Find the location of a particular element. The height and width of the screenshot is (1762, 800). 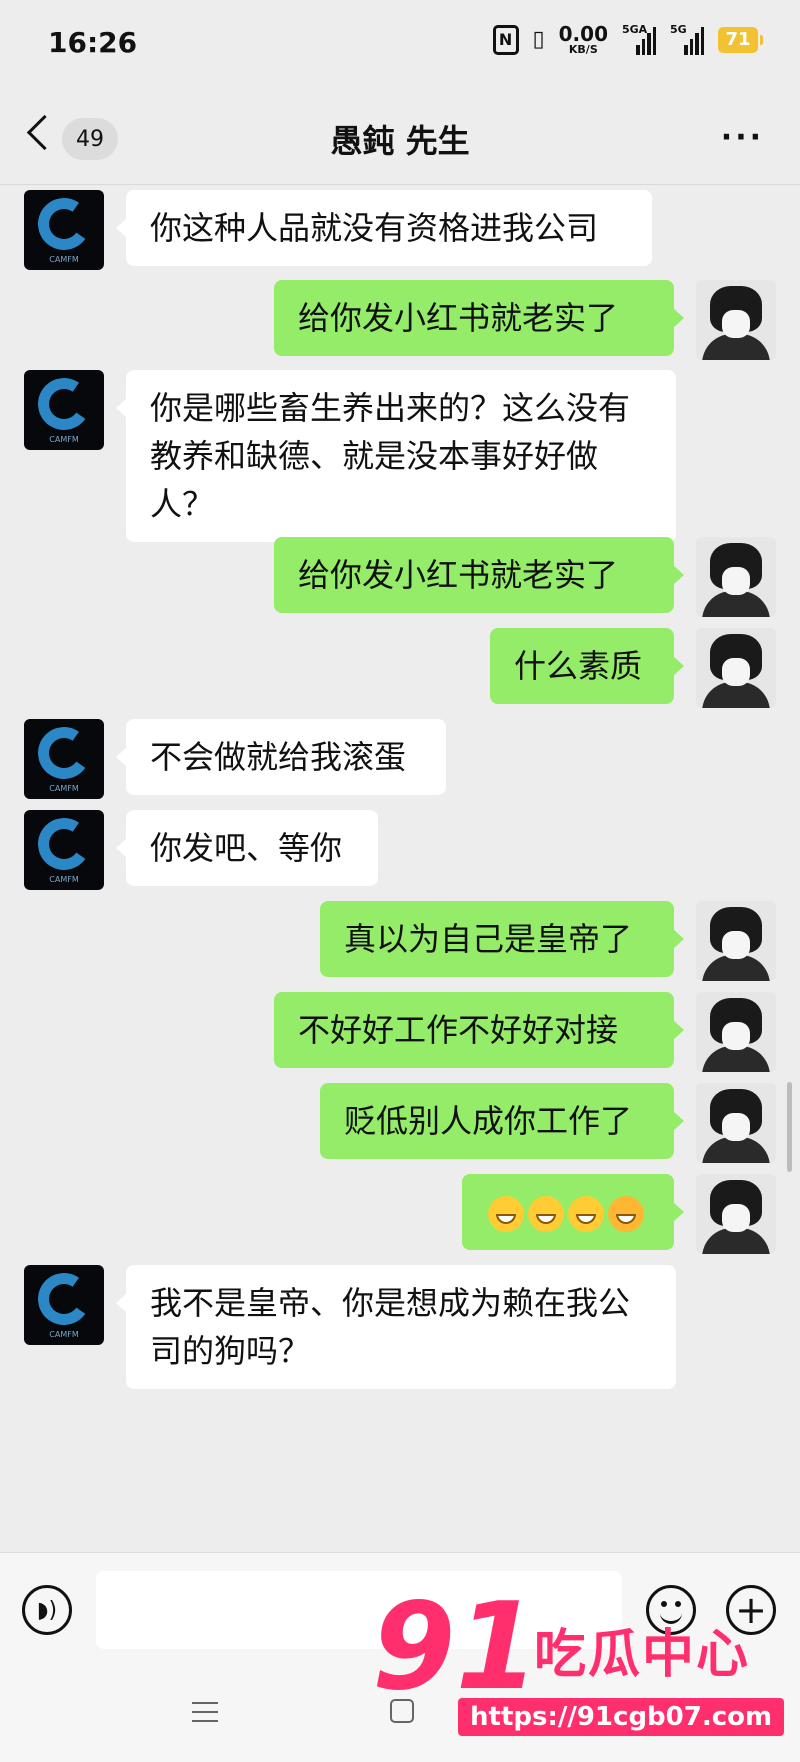

signal-label: 5GA is located at coordinates (635, 29).